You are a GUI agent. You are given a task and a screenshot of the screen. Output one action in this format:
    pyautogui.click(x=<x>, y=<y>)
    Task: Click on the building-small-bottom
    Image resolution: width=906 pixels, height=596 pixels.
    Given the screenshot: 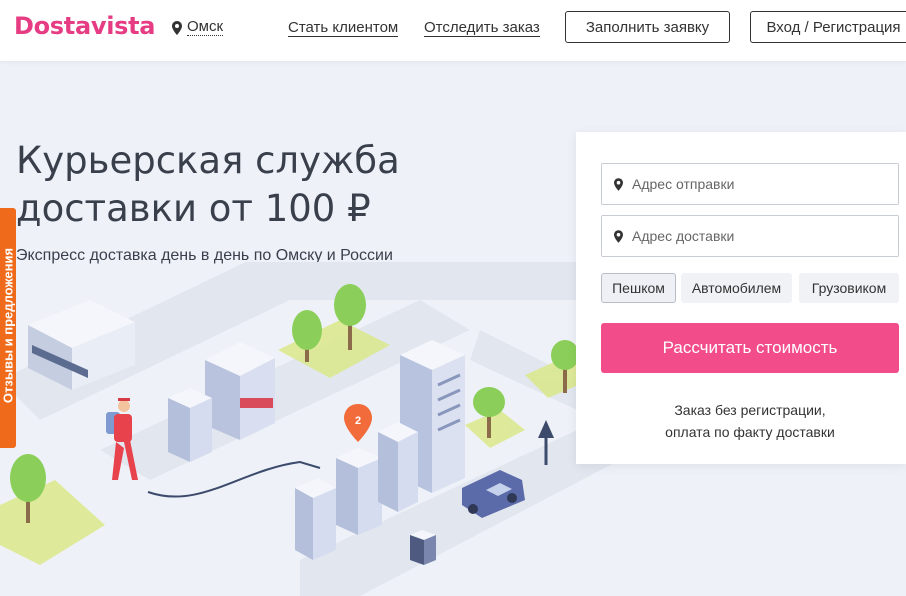 What is the action you would take?
    pyautogui.click(x=423, y=547)
    